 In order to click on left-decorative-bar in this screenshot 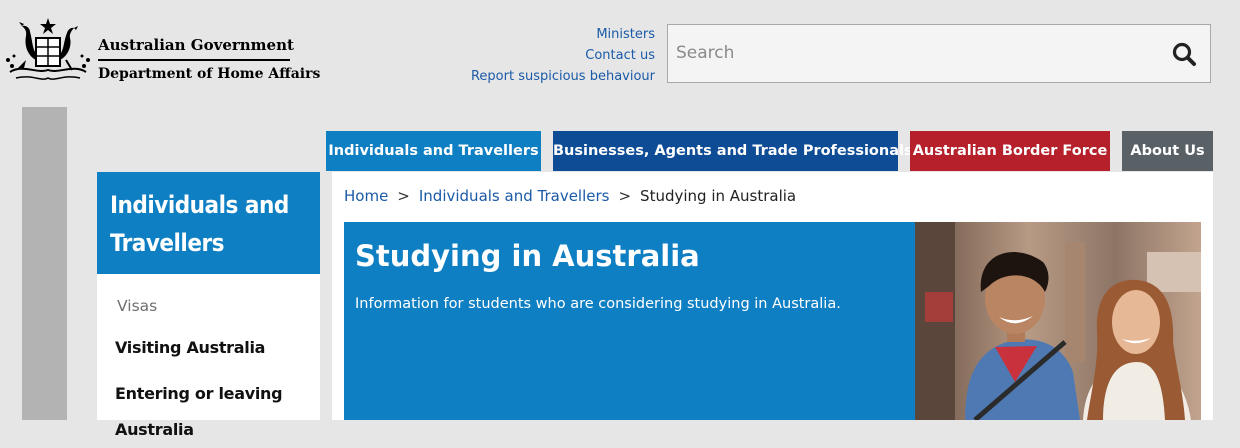, I will do `click(44, 263)`.